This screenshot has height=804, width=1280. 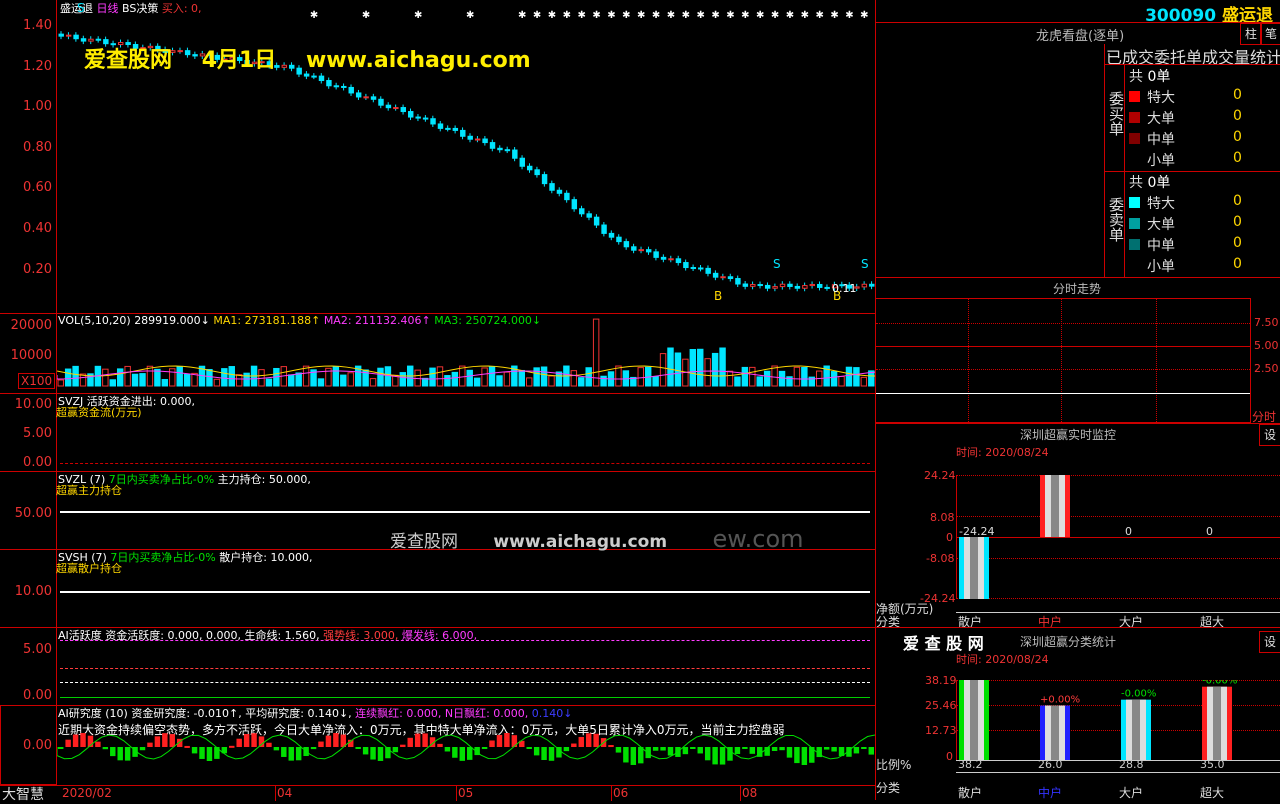 What do you see at coordinates (465, 697) in the screenshot?
I see `active-zero-line` at bounding box center [465, 697].